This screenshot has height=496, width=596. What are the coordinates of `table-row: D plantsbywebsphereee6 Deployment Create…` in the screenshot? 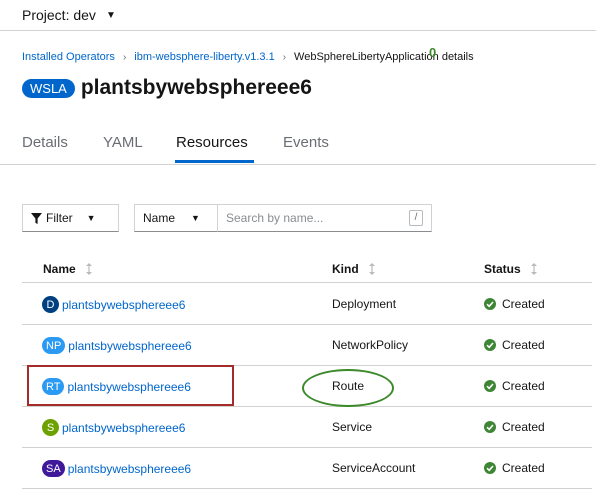 It's located at (307, 304).